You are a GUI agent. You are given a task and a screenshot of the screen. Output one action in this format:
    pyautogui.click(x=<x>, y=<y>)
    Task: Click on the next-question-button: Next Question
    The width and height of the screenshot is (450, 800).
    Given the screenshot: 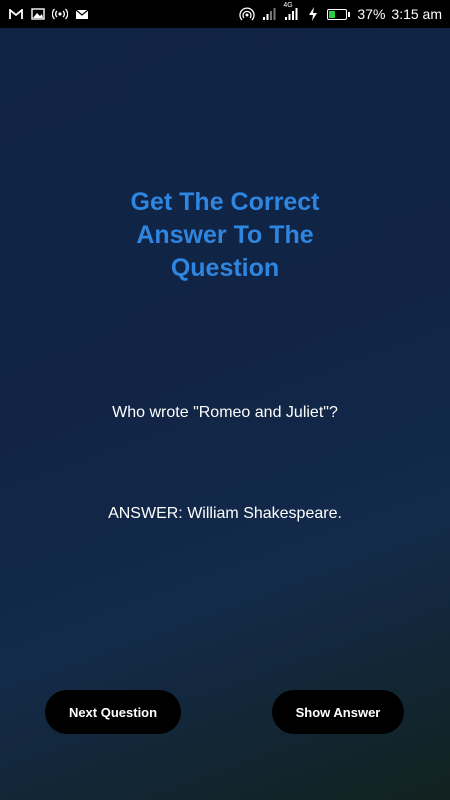 What is the action you would take?
    pyautogui.click(x=113, y=712)
    